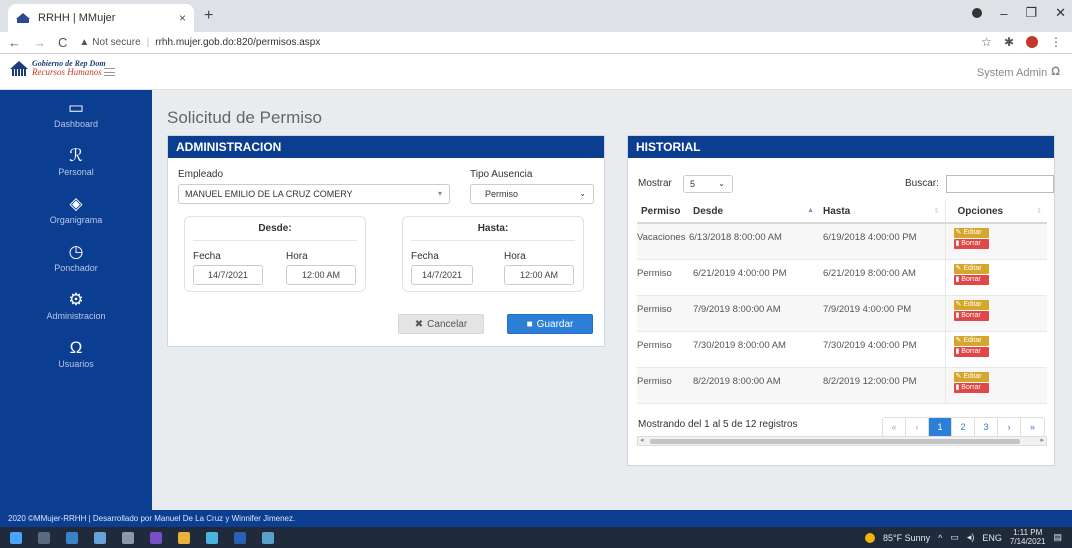 The image size is (1072, 548). What do you see at coordinates (240, 537) in the screenshot?
I see `word-icon` at bounding box center [240, 537].